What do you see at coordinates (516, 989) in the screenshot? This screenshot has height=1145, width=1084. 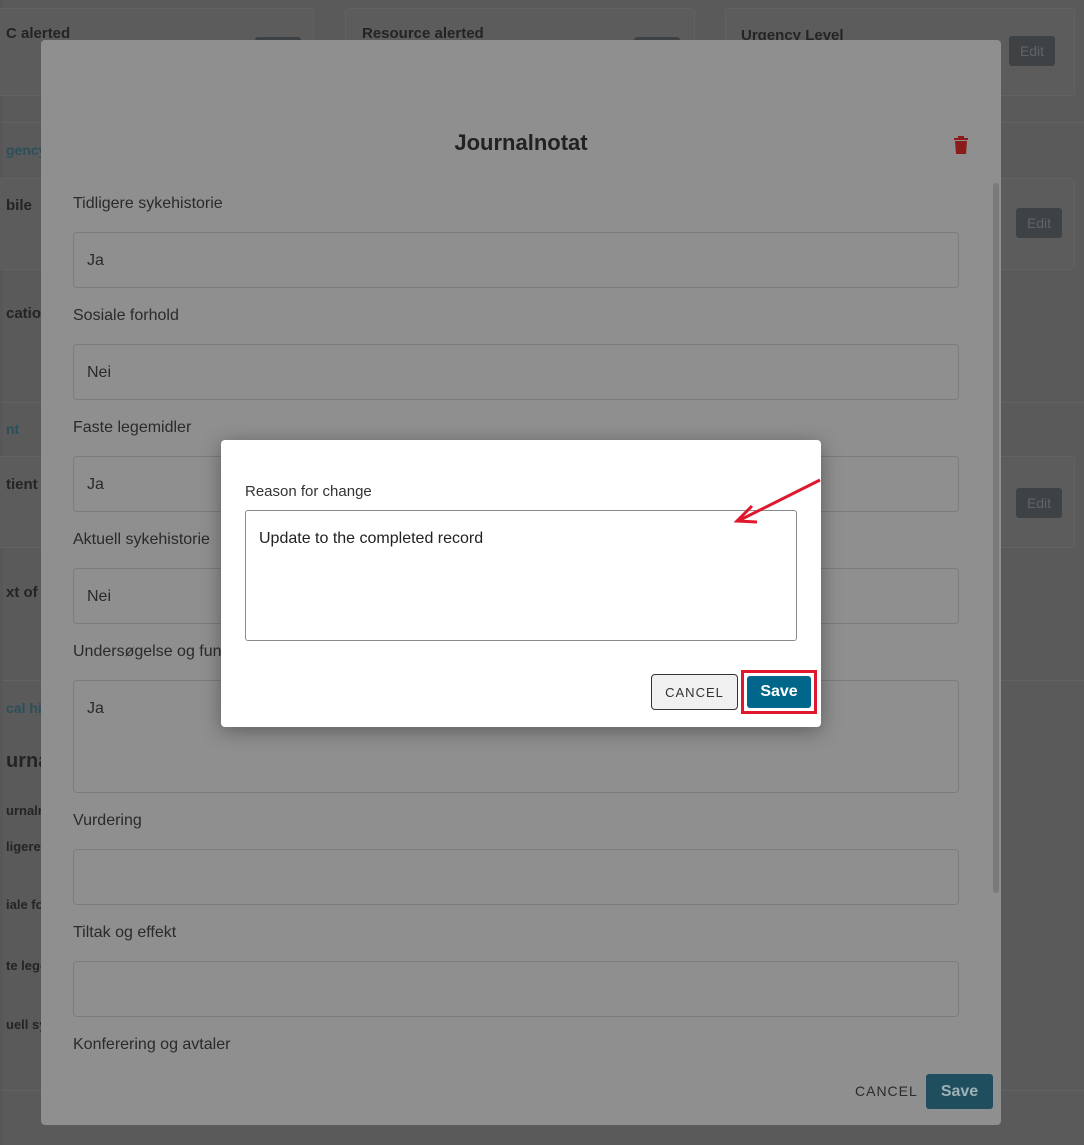 I see `tiltak-og-effekt-input` at bounding box center [516, 989].